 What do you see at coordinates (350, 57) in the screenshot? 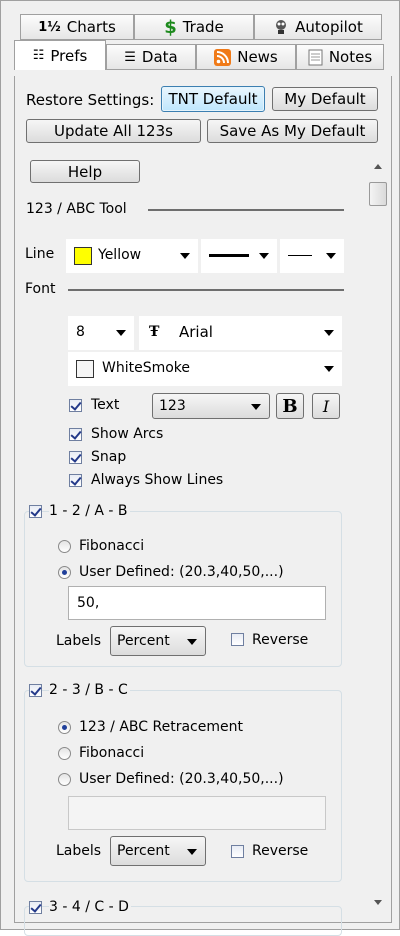
I see `tab-notes-label: Notes` at bounding box center [350, 57].